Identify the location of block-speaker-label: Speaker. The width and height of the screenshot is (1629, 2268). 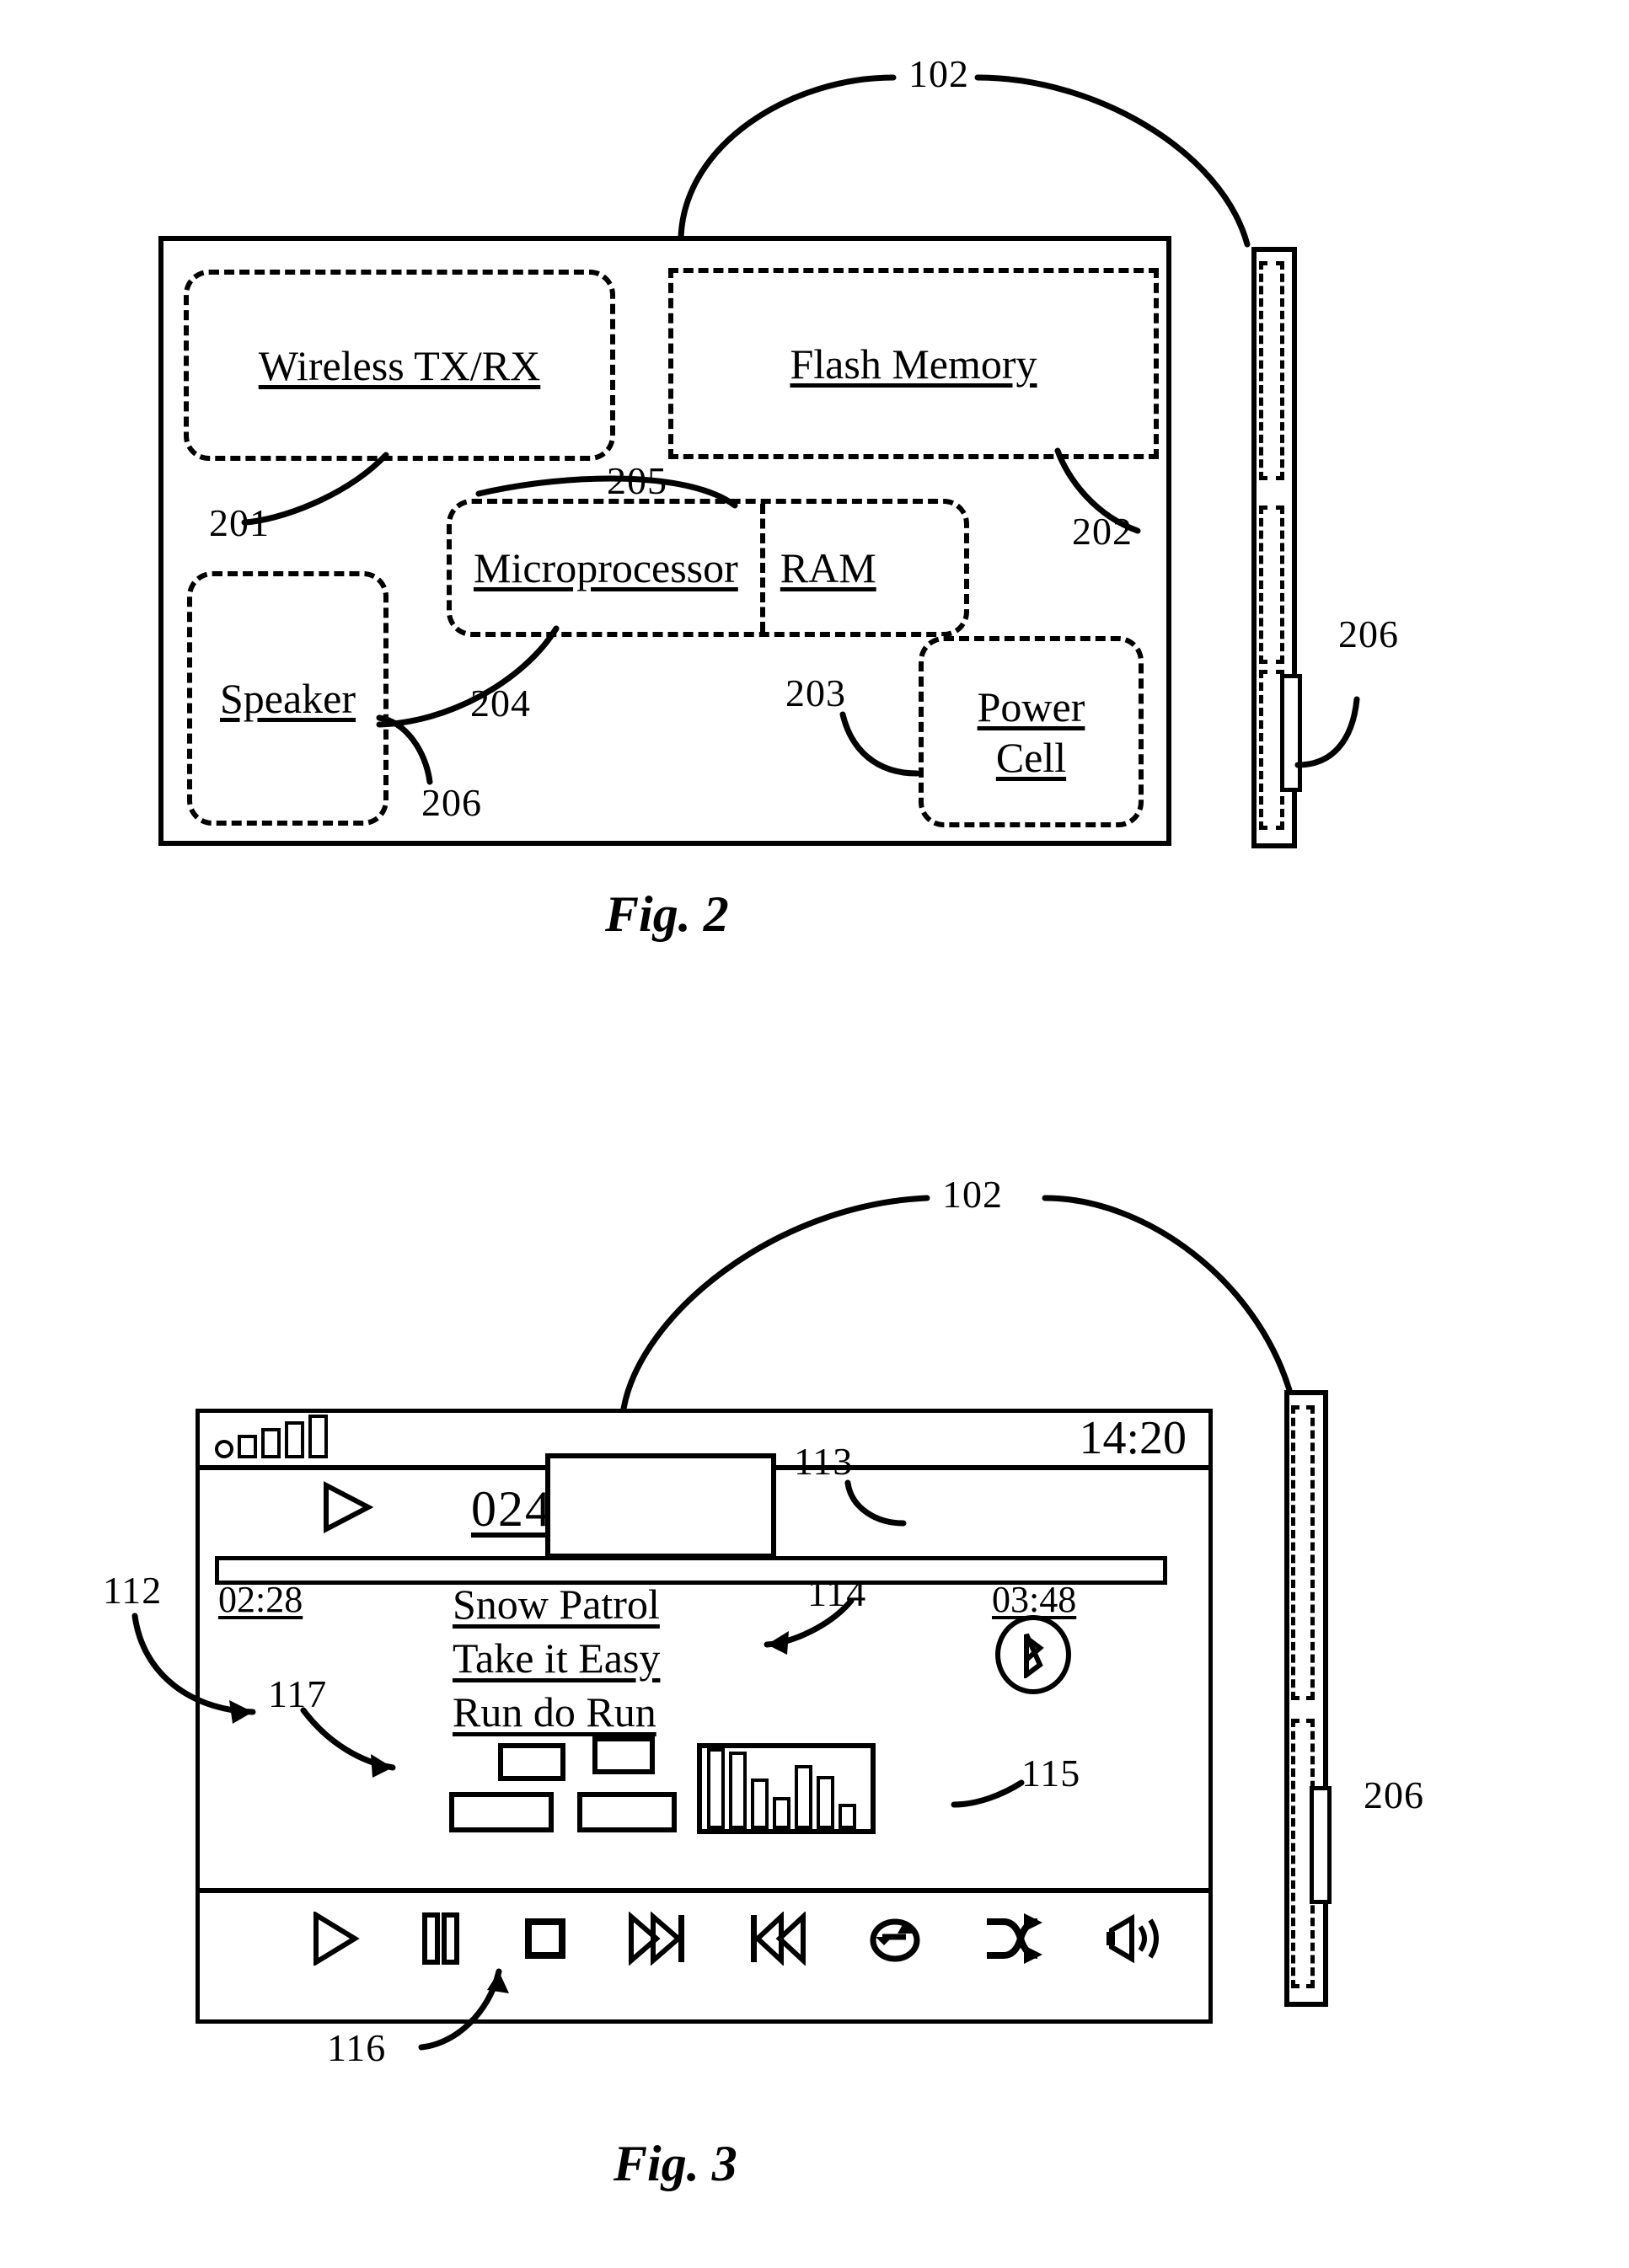
(287, 699).